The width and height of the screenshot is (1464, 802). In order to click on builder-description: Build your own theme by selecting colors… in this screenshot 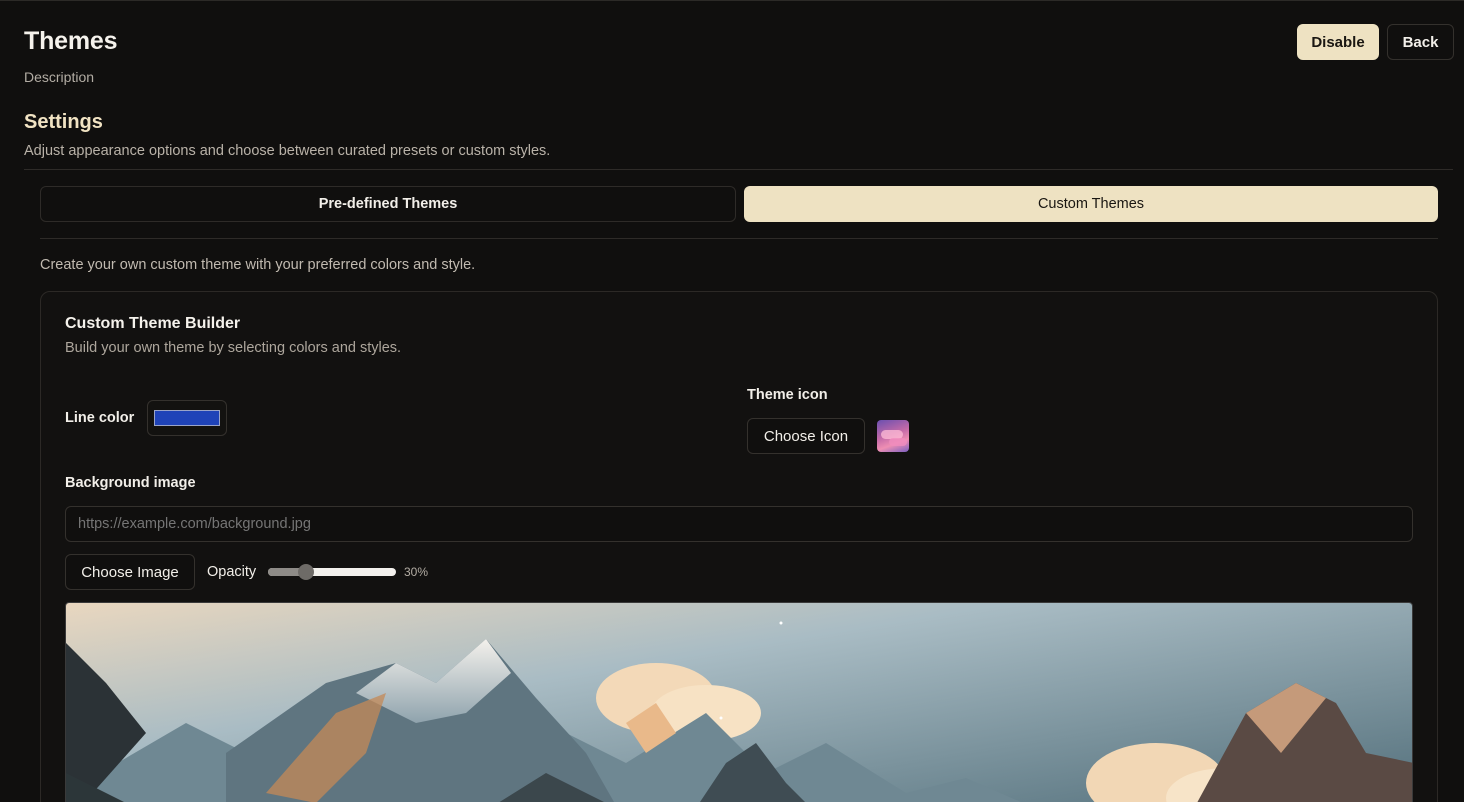, I will do `click(233, 348)`.